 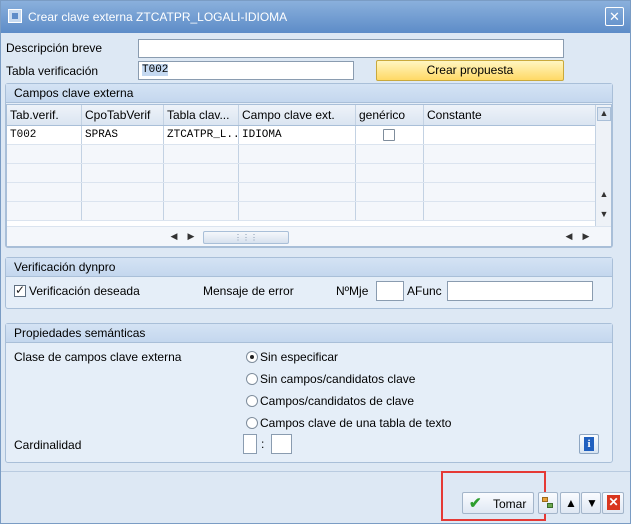 What do you see at coordinates (604, 214) in the screenshot?
I see `scroll-down-icon: ▼` at bounding box center [604, 214].